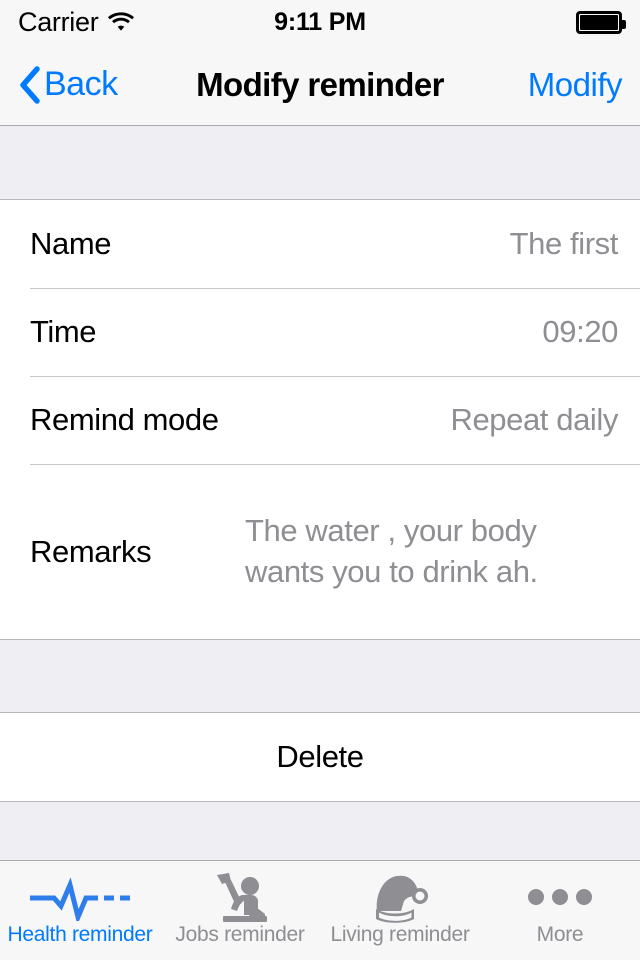  I want to click on delete-button-label: Delete, so click(320, 756).